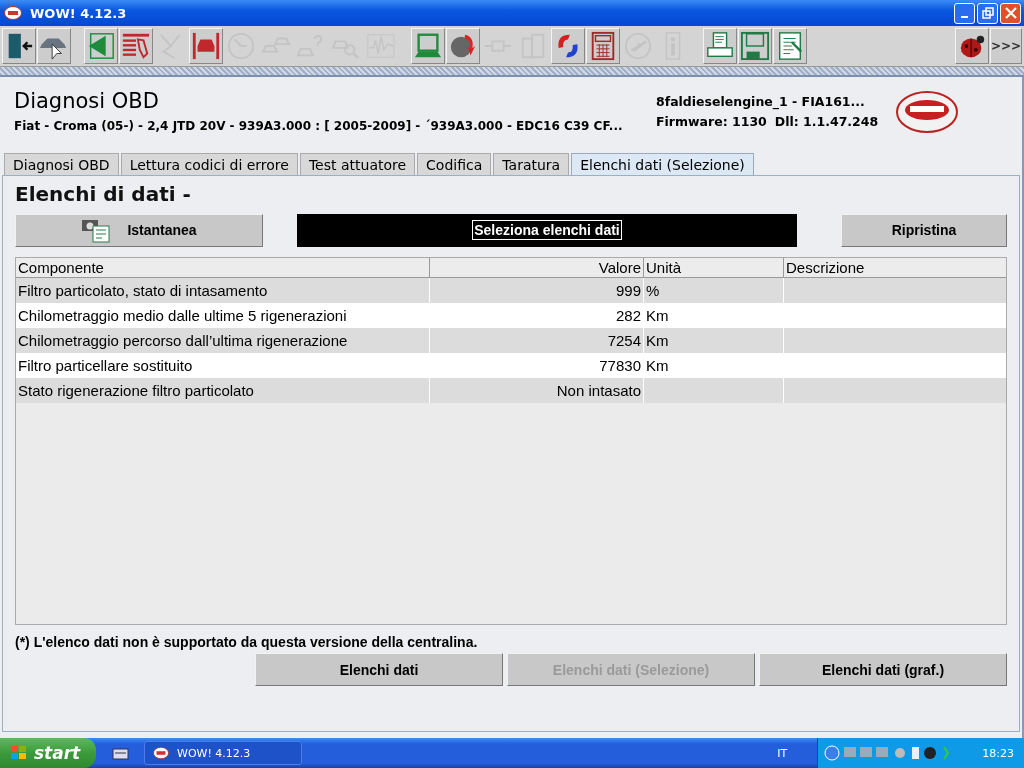 The image size is (1024, 768). What do you see at coordinates (628, 290) in the screenshot?
I see `table-cell: 999` at bounding box center [628, 290].